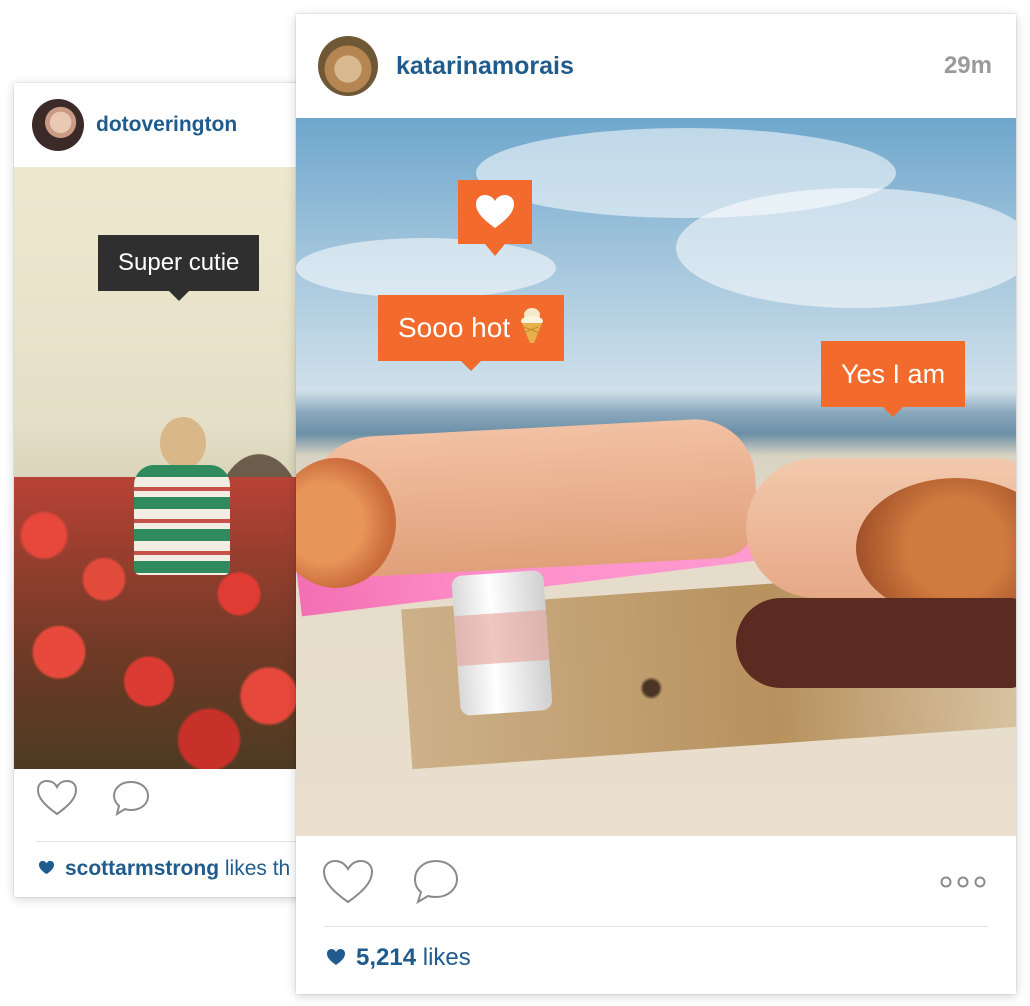 This screenshot has height=1006, width=1030. Describe the element at coordinates (893, 373) in the screenshot. I see `photo-tag-label: Yes I am` at that location.